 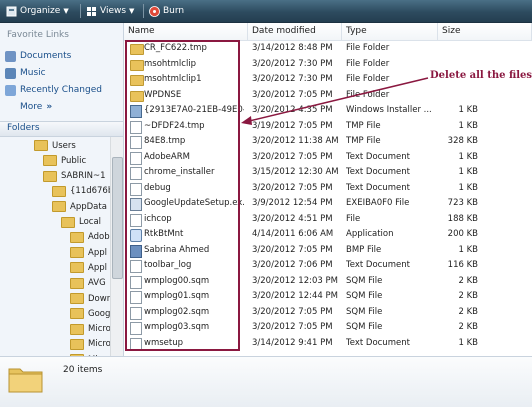 I want to click on annotation-arrow-icon, so click(x=335, y=101).